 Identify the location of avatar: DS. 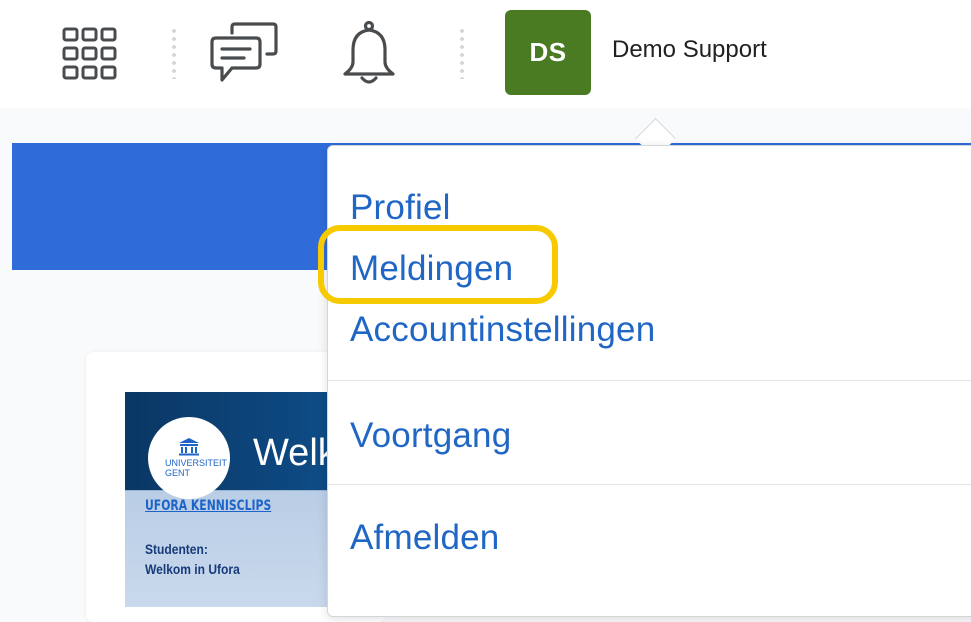
(548, 52).